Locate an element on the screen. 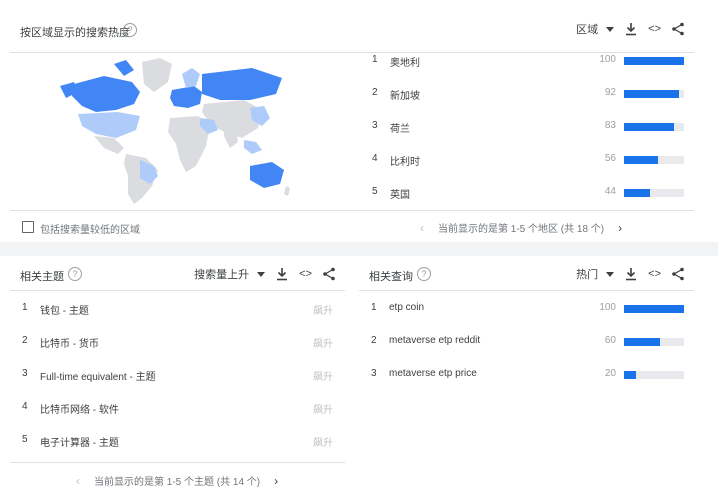 This screenshot has width=718, height=503. query-value: 20 is located at coordinates (610, 373).